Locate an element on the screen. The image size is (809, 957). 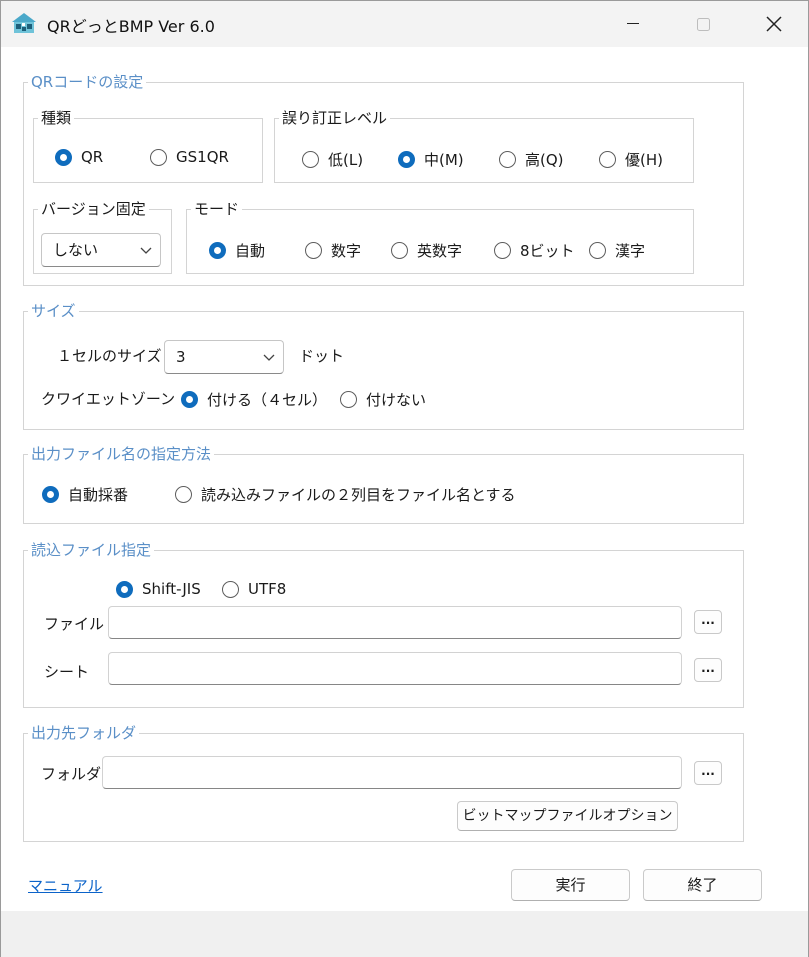
mode-radio-alphanumeric: 英数字 is located at coordinates (426, 250).